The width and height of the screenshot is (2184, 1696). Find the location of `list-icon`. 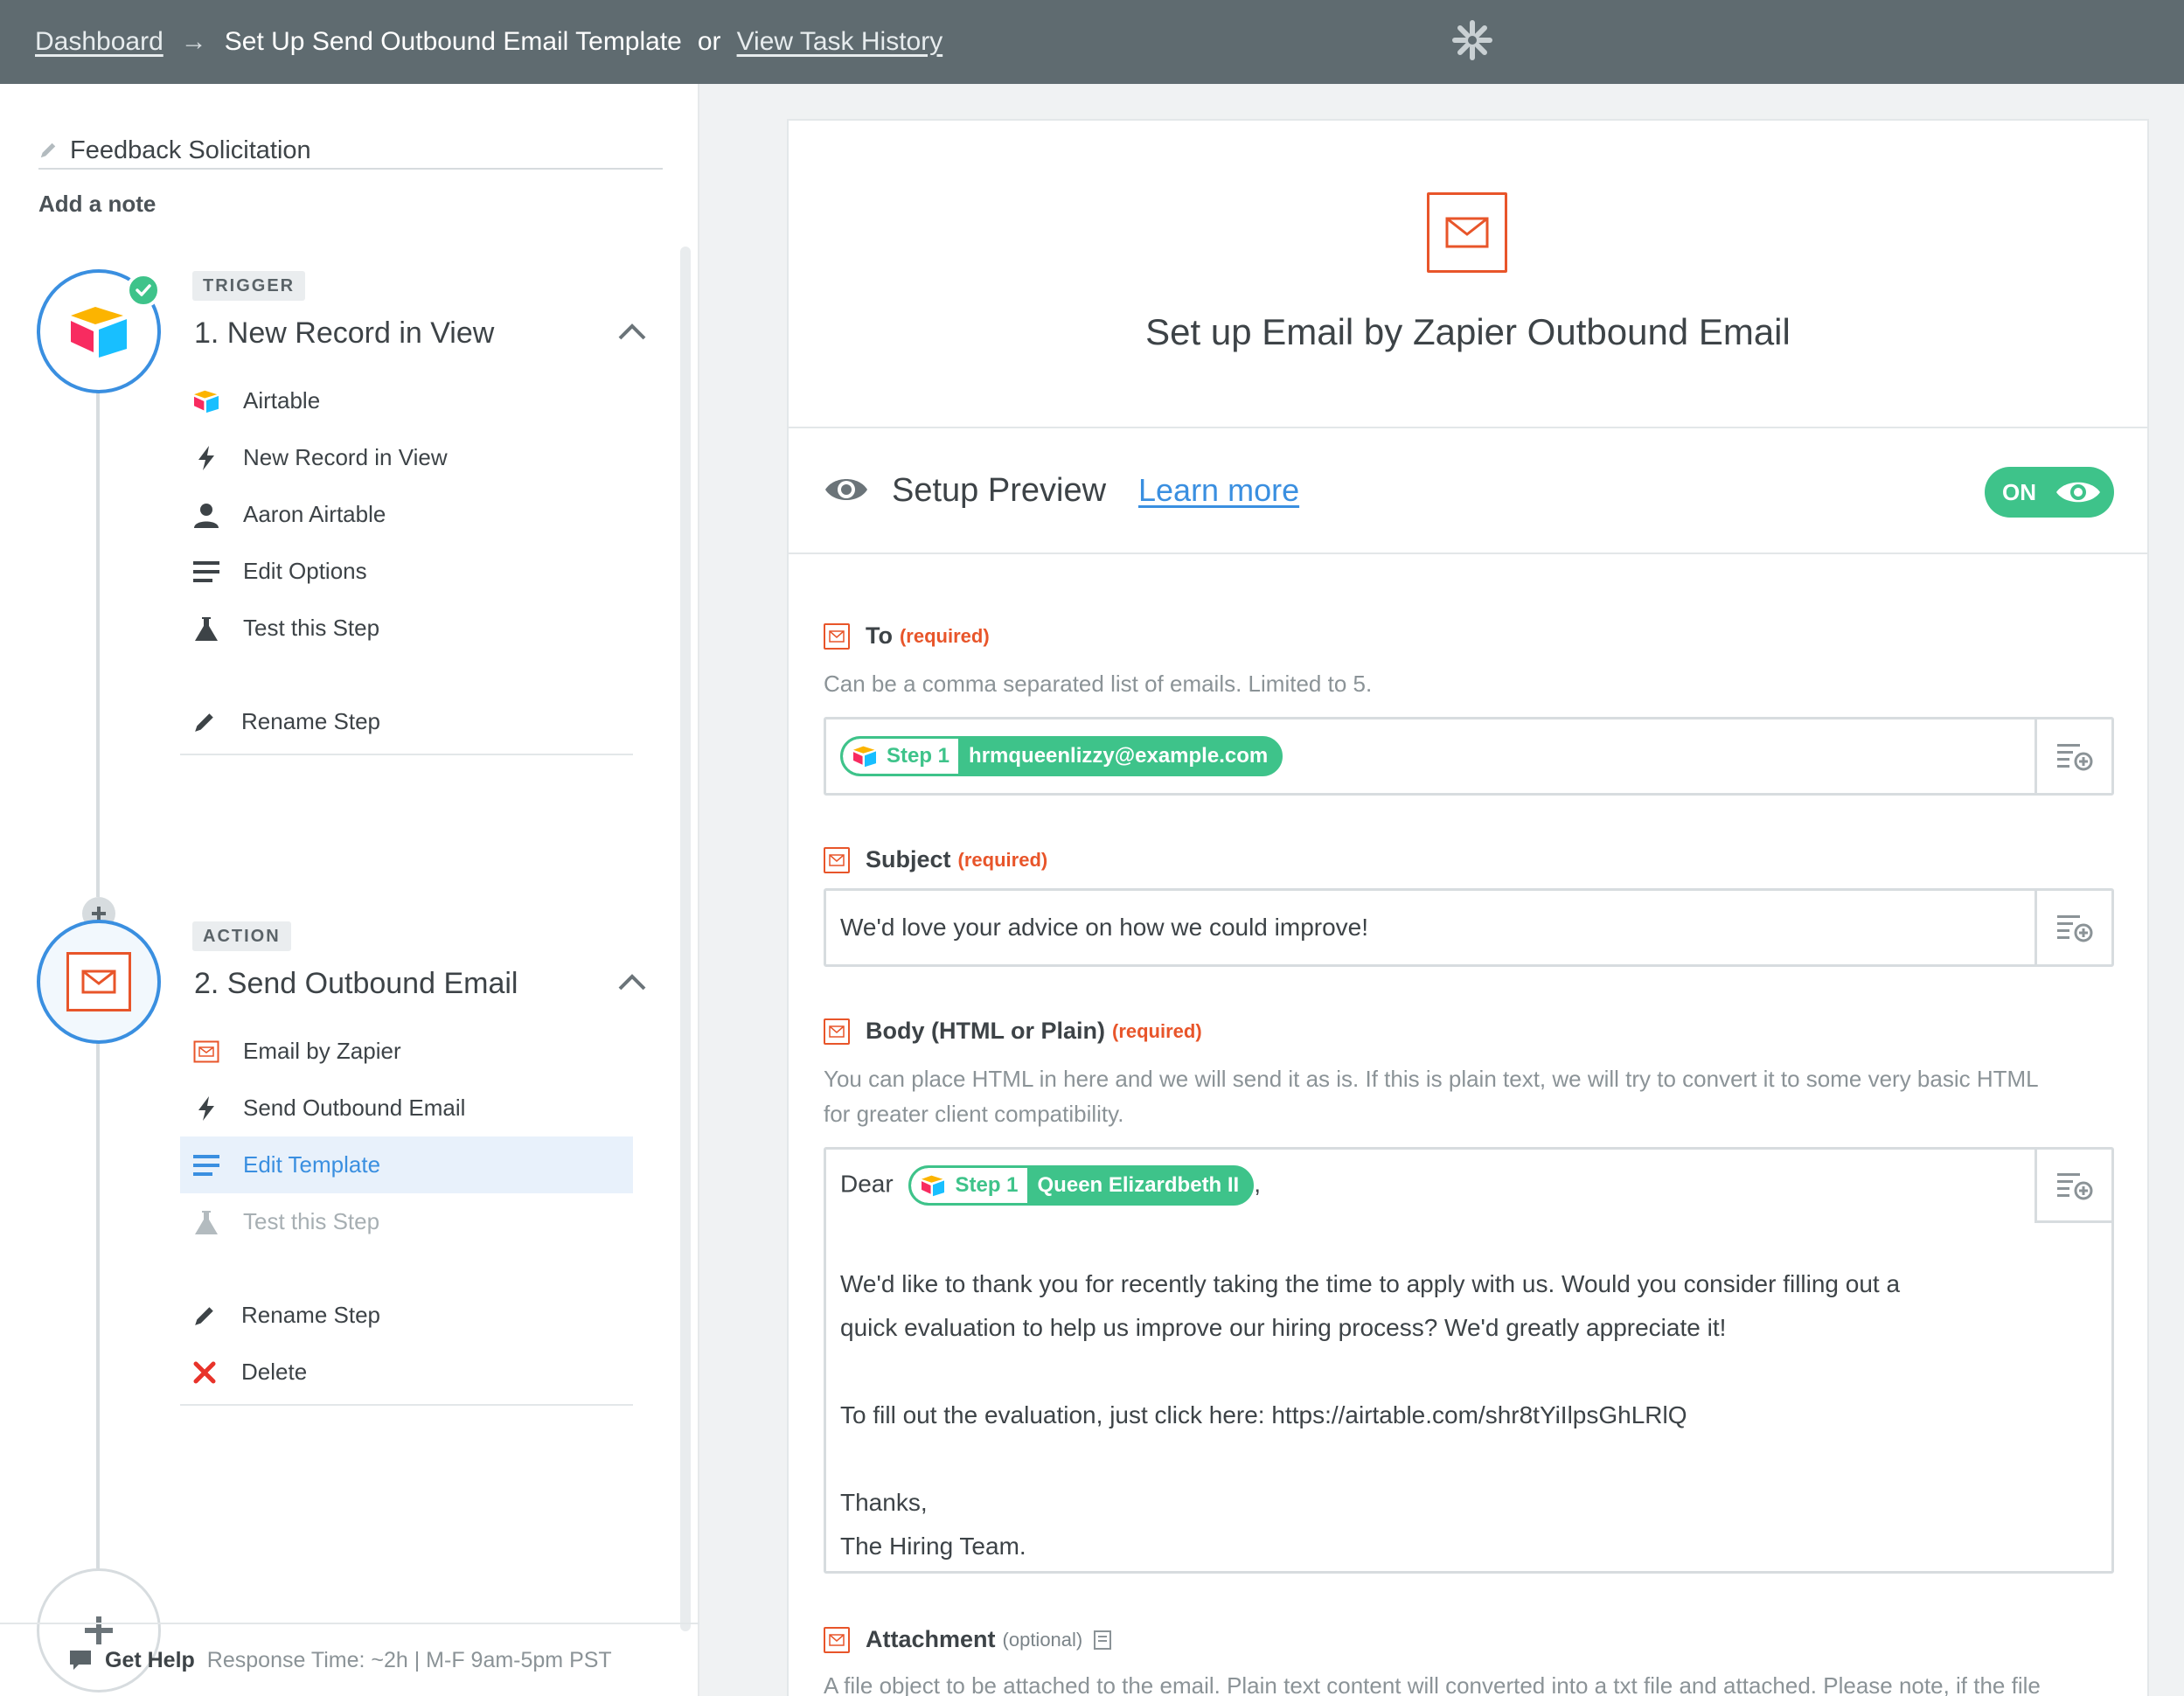

list-icon is located at coordinates (206, 1165).